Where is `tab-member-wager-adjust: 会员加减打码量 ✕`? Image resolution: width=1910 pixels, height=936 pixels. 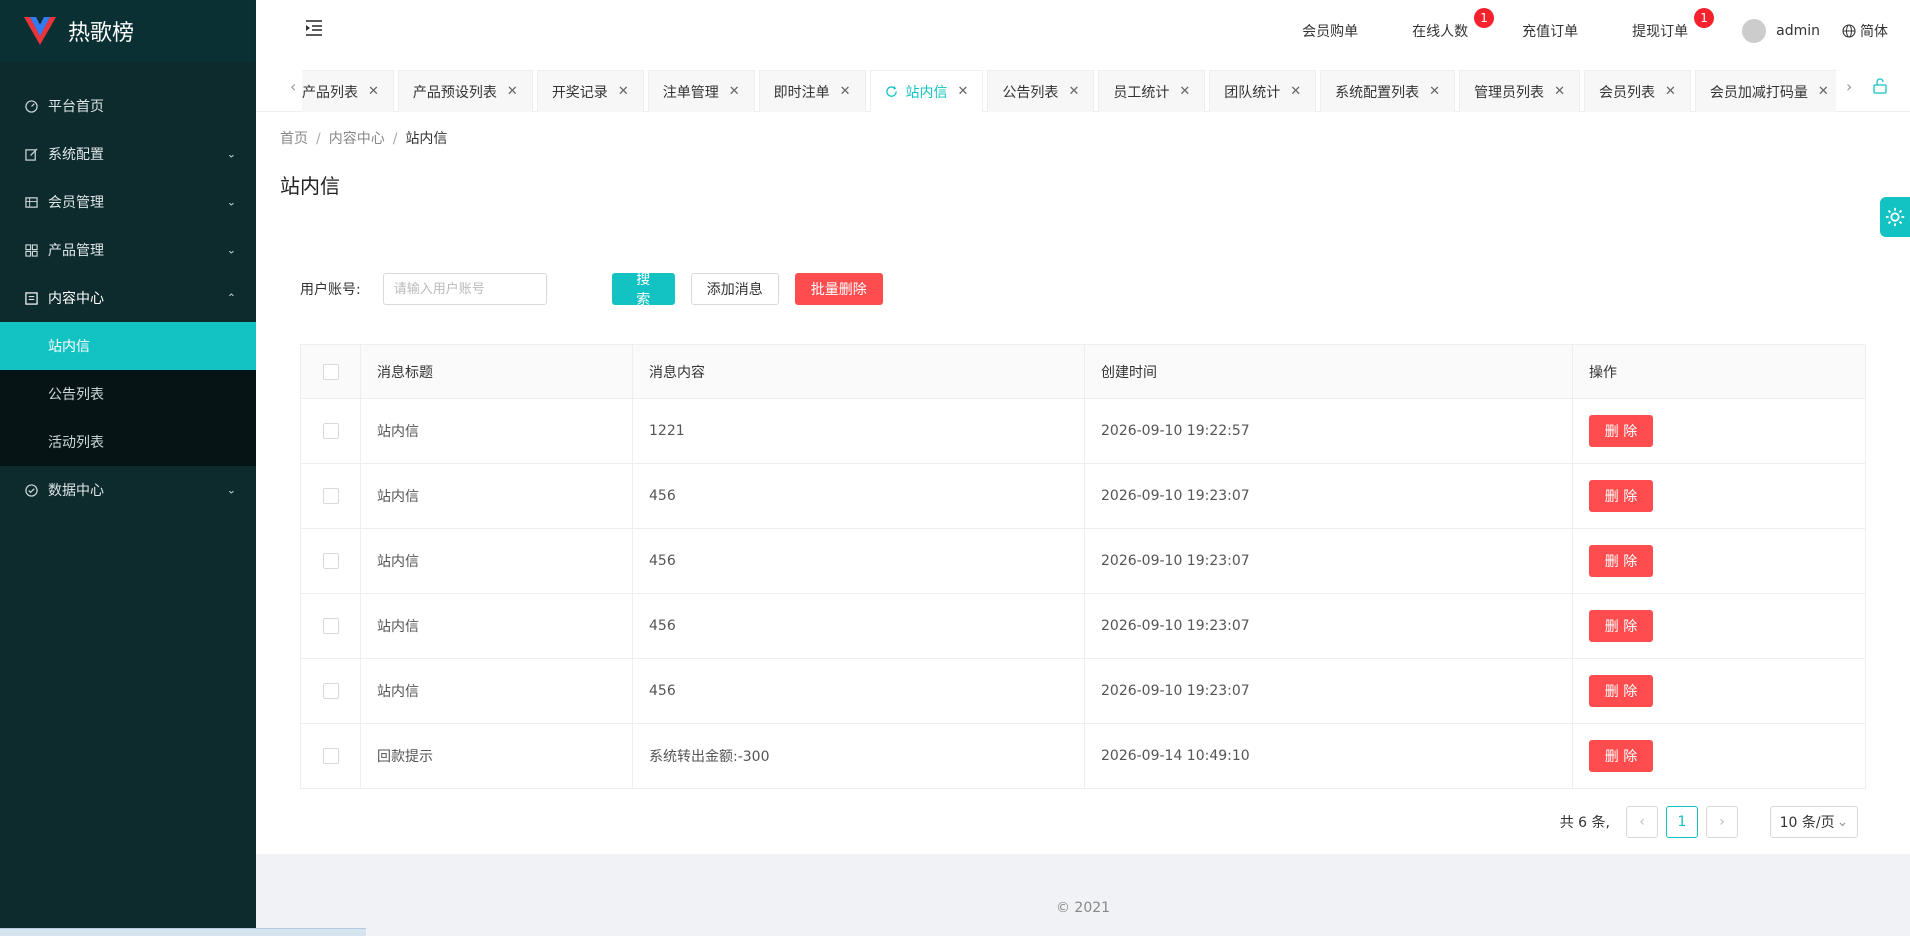 tab-member-wager-adjust: 会员加减打码量 ✕ is located at coordinates (1765, 91).